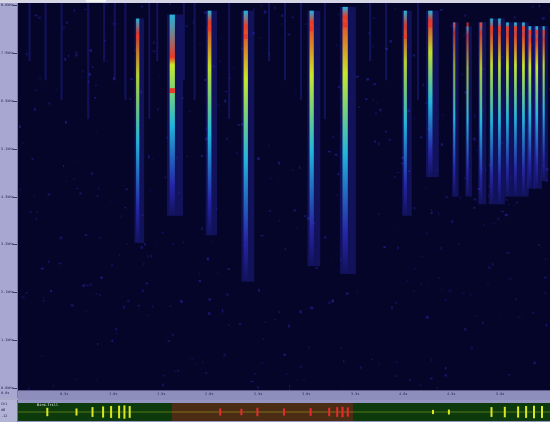 The height and width of the screenshot is (422, 550). I want to click on time-axis-origin-label: 0.0s, so click(5, 393).